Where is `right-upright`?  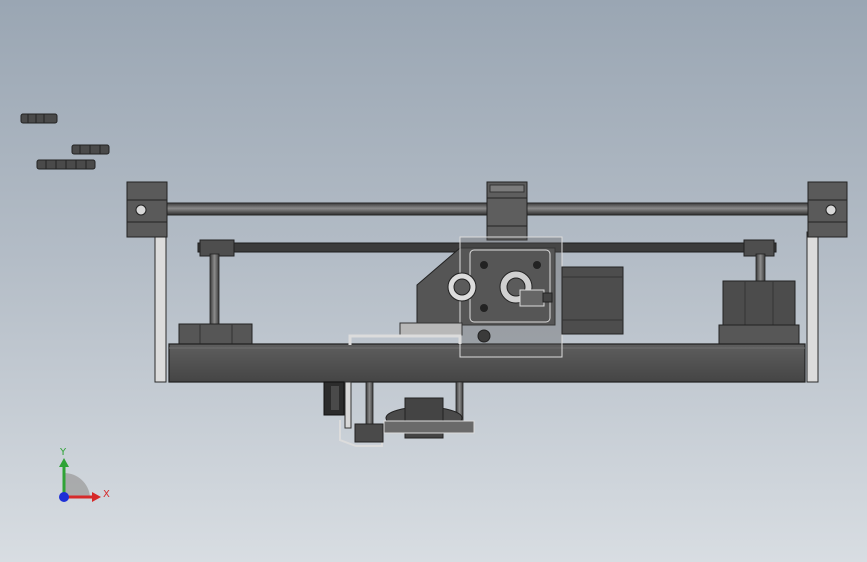 right-upright is located at coordinates (812, 307).